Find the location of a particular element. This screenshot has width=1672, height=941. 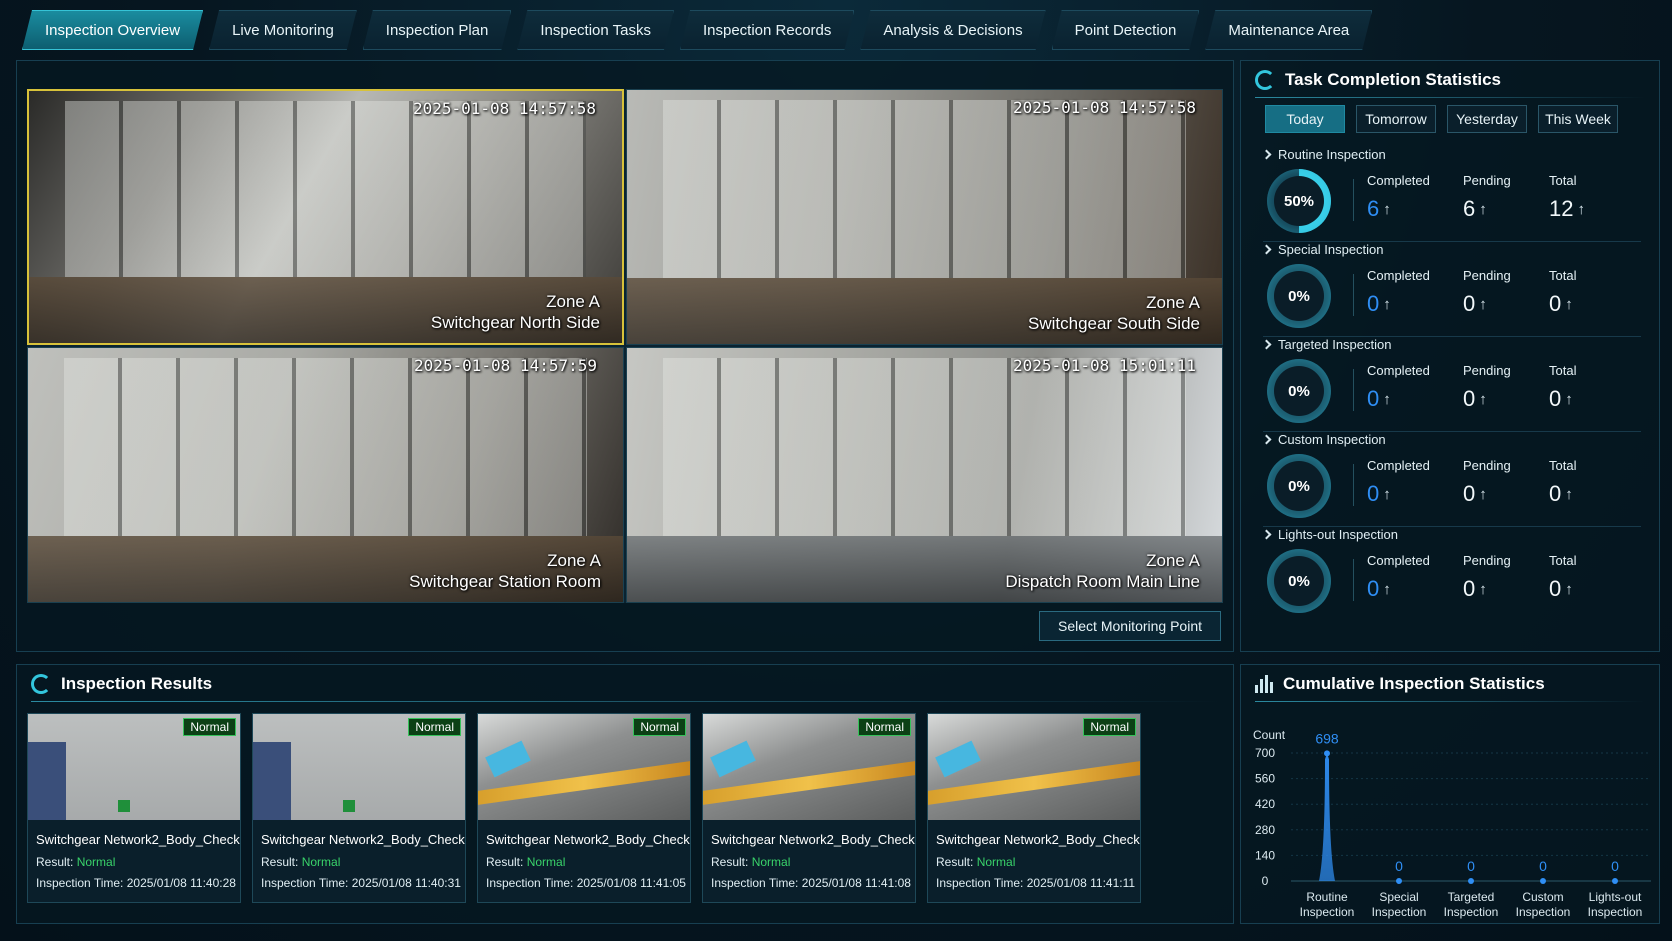

completed-count: 0 is located at coordinates (1373, 303).